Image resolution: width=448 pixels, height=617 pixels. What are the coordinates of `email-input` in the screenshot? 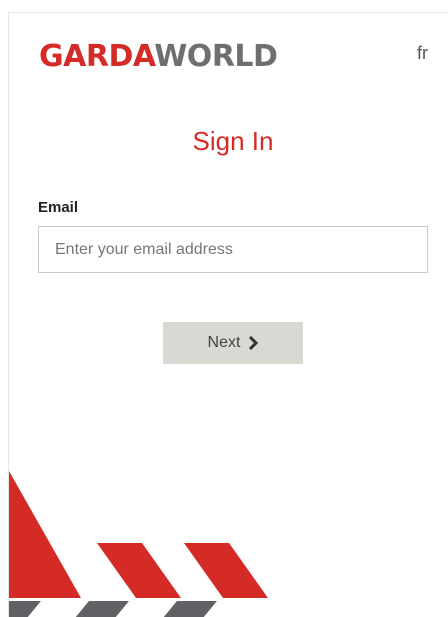 It's located at (233, 249).